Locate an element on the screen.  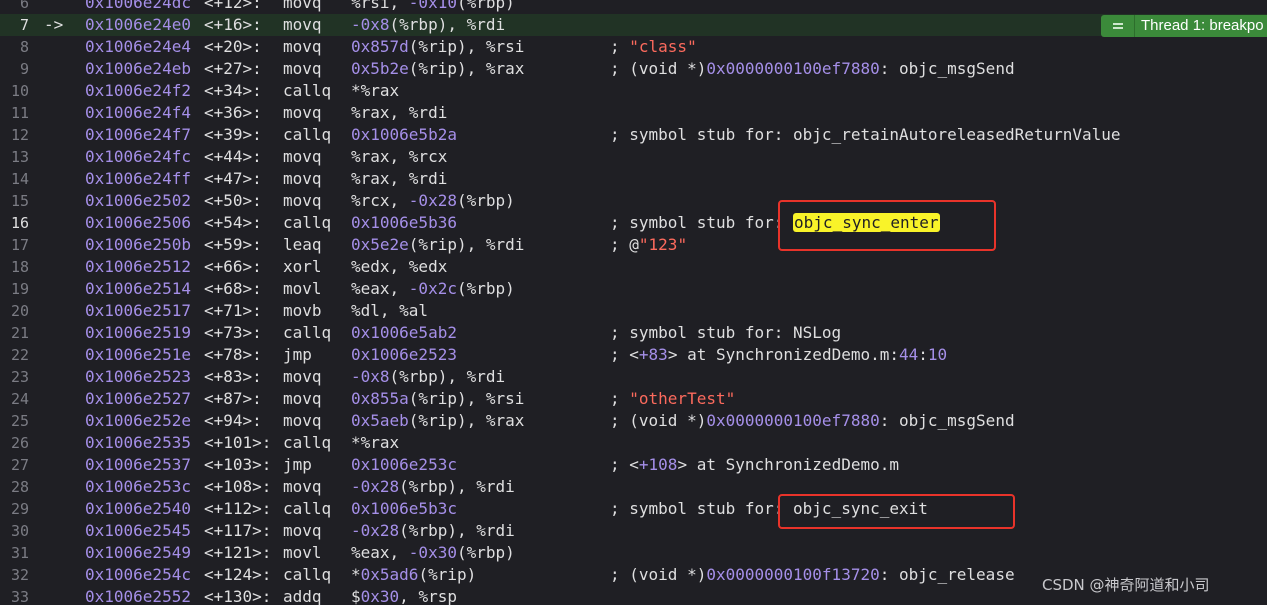
line-number: 14 is located at coordinates (19, 179).